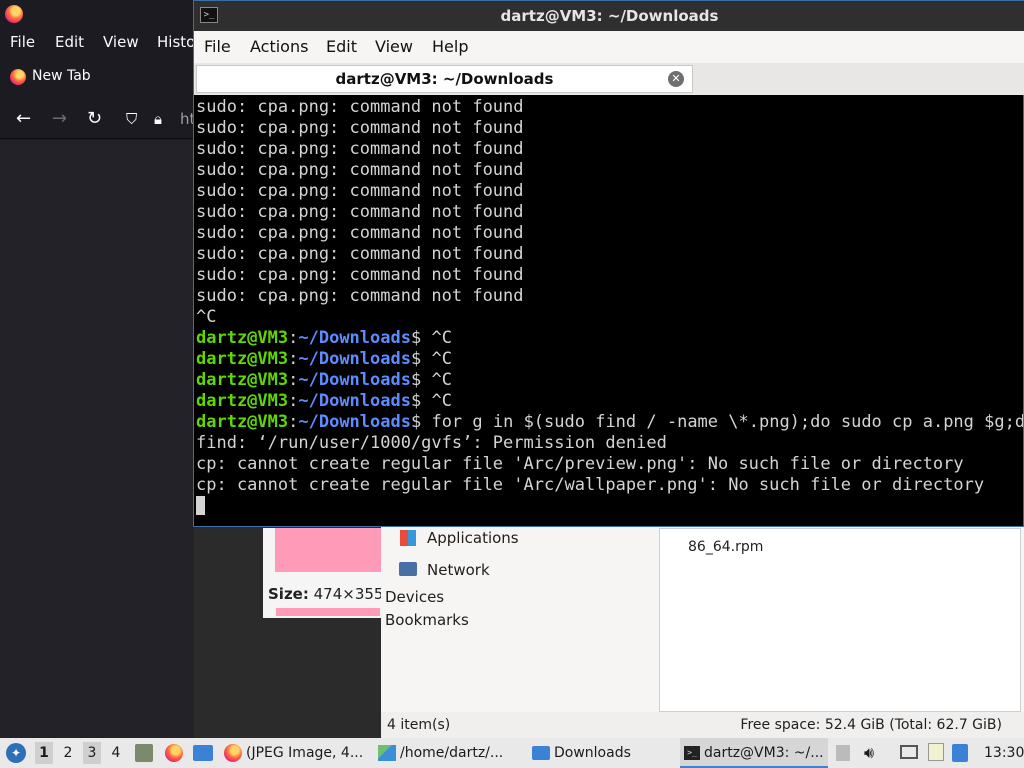 This screenshot has height=768, width=1024. Describe the element at coordinates (725, 547) in the screenshot. I see `file-item-label: 86_64.rpm` at that location.